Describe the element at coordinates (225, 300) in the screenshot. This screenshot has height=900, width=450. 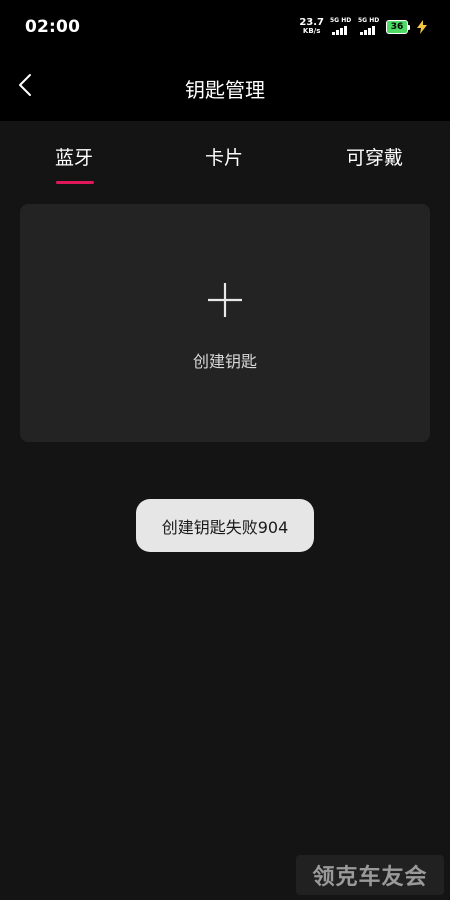
I see `plus-icon` at that location.